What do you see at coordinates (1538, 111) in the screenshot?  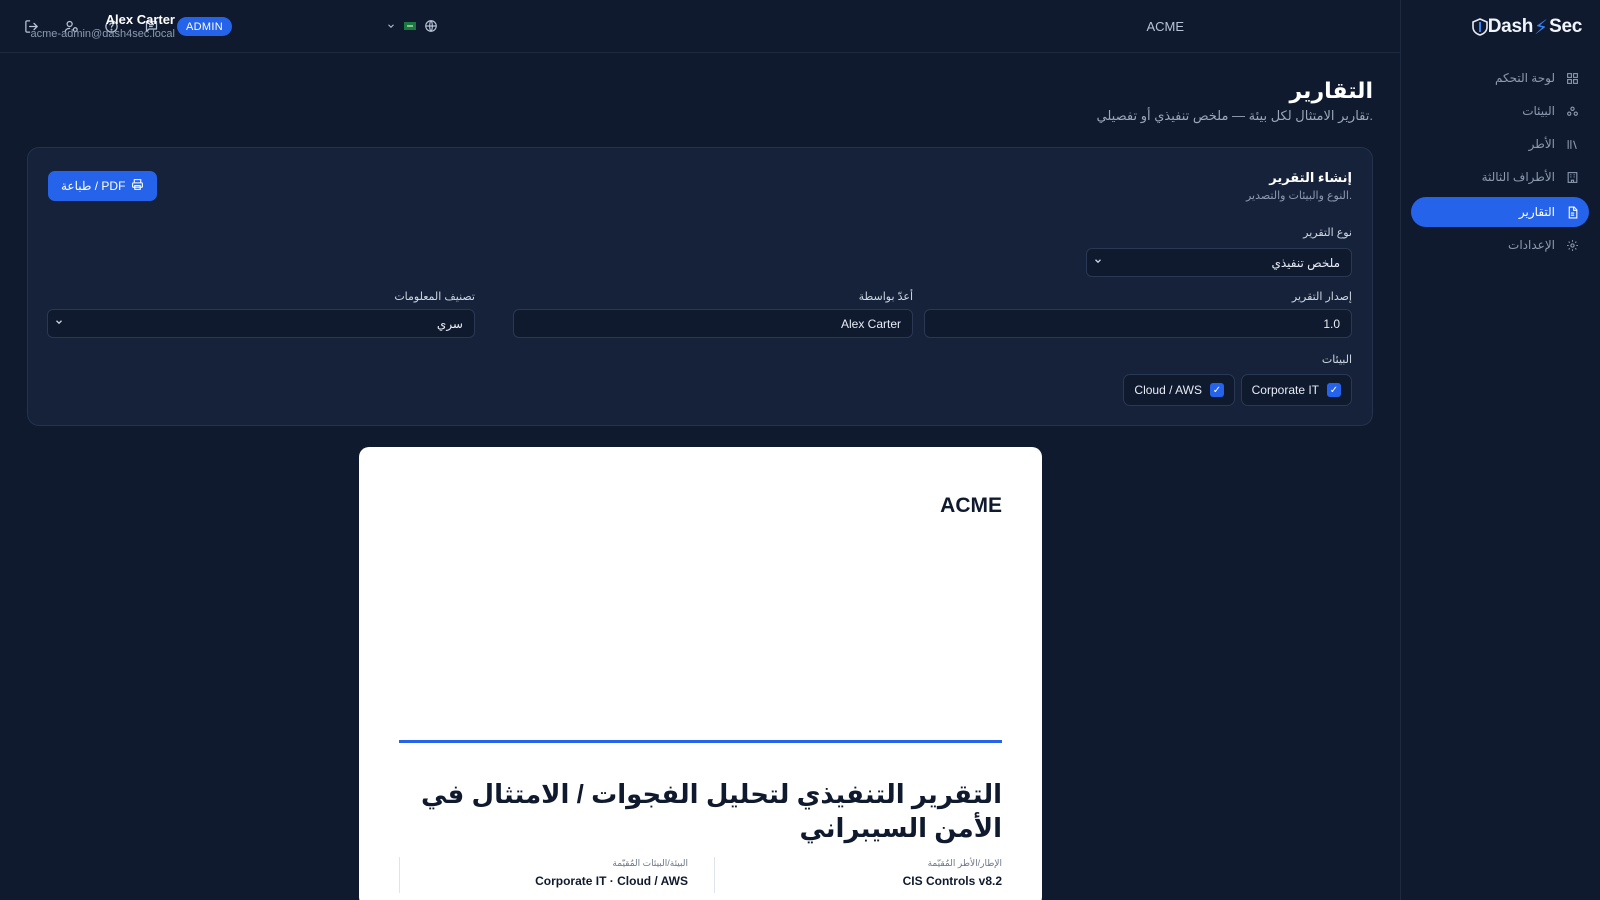 I see `sidebar-item-label: البيئات` at bounding box center [1538, 111].